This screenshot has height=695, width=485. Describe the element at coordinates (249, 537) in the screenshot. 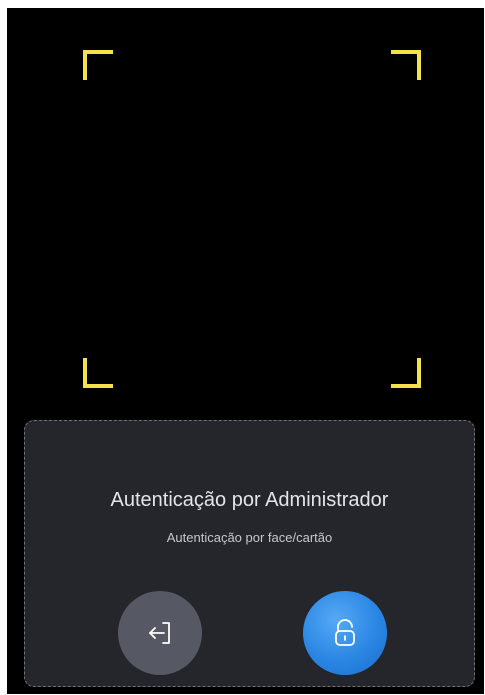

I see `panel-subtitle: Autenticação por face/cartão` at that location.